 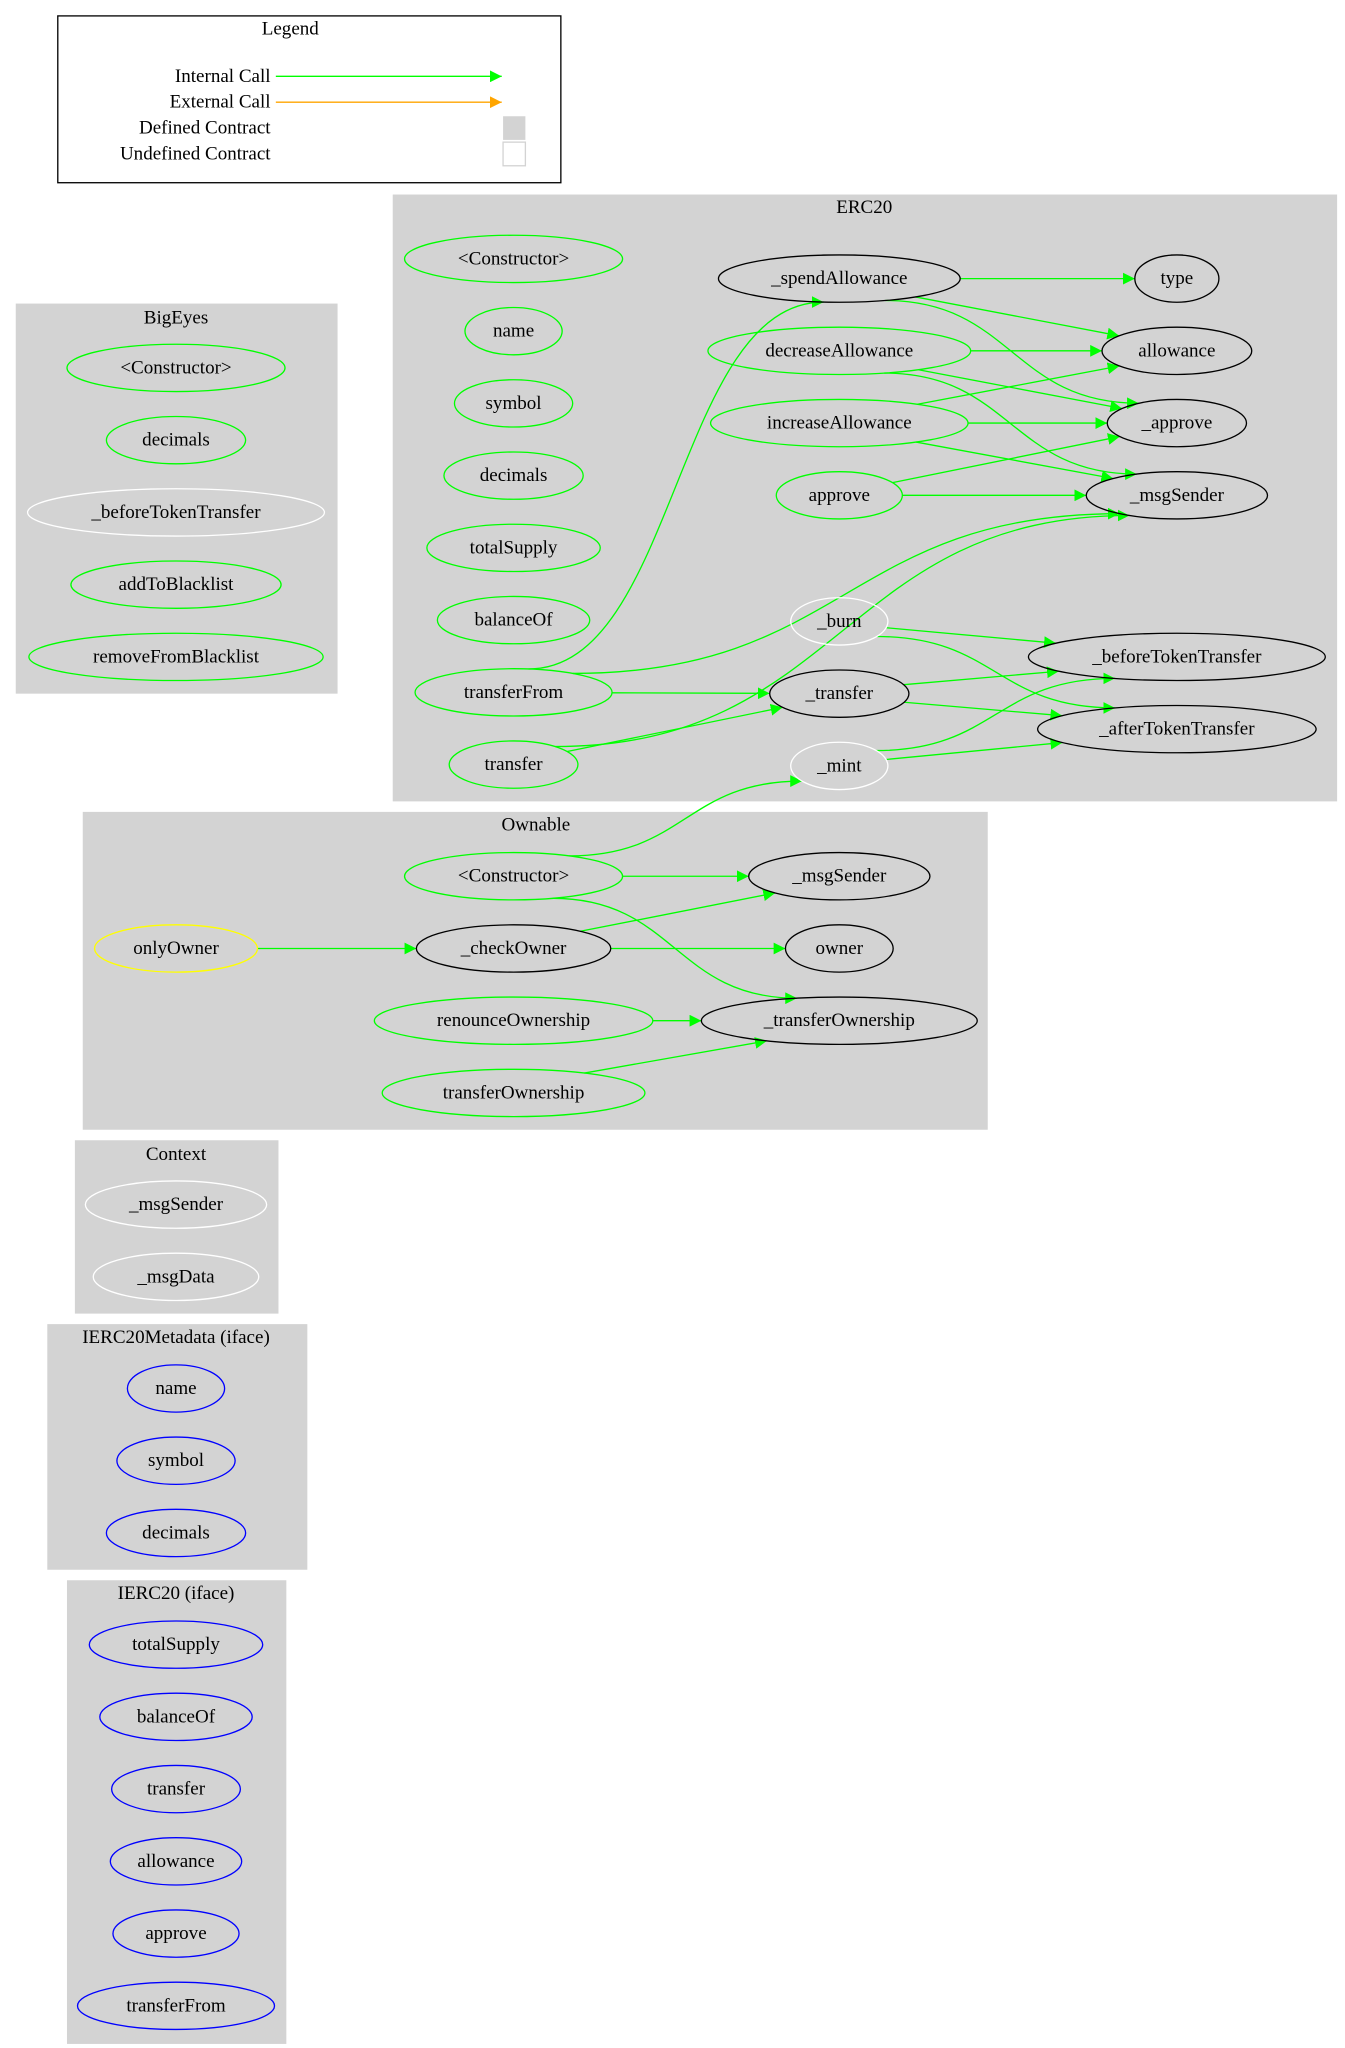 I want to click on cluster-title: IERC20 (iface), so click(x=176, y=1593).